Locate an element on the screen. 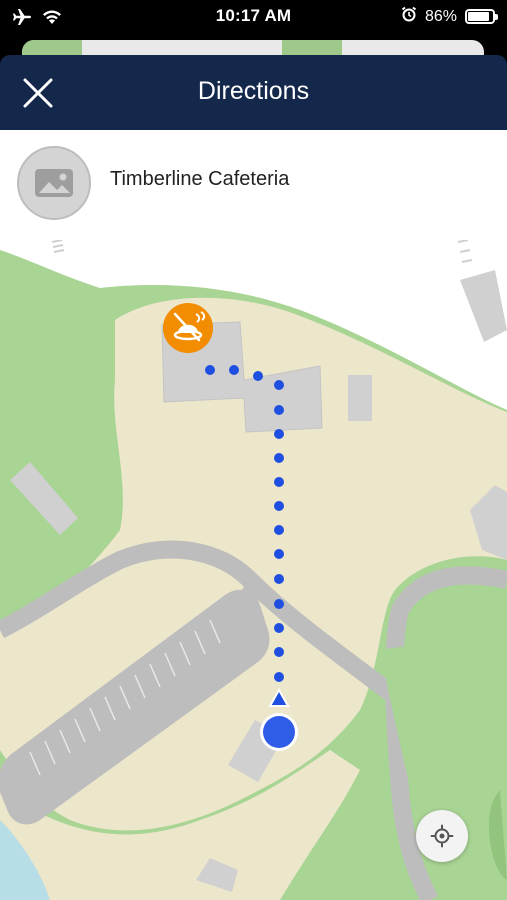 Image resolution: width=507 pixels, height=900 pixels. directions-header: Directions is located at coordinates (253, 92).